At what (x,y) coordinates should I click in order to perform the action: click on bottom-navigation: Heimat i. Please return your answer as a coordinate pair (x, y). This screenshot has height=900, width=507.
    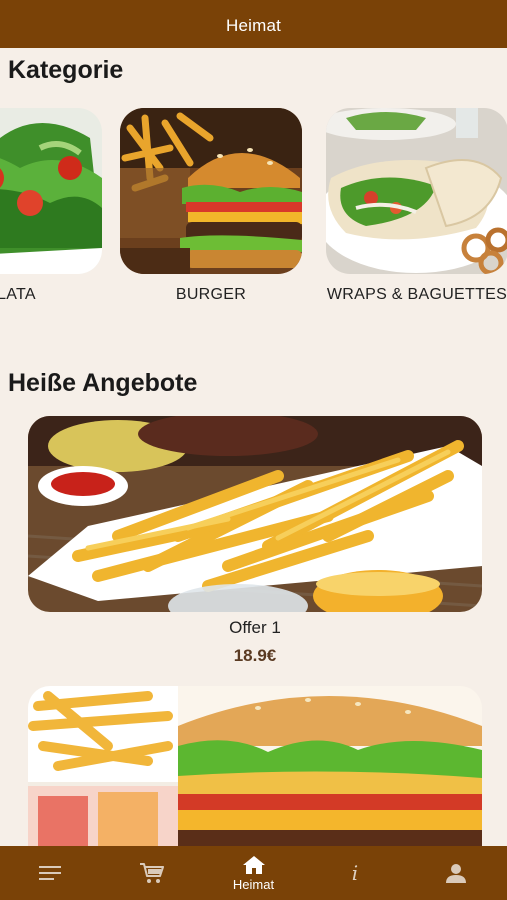
    Looking at the image, I should click on (253, 873).